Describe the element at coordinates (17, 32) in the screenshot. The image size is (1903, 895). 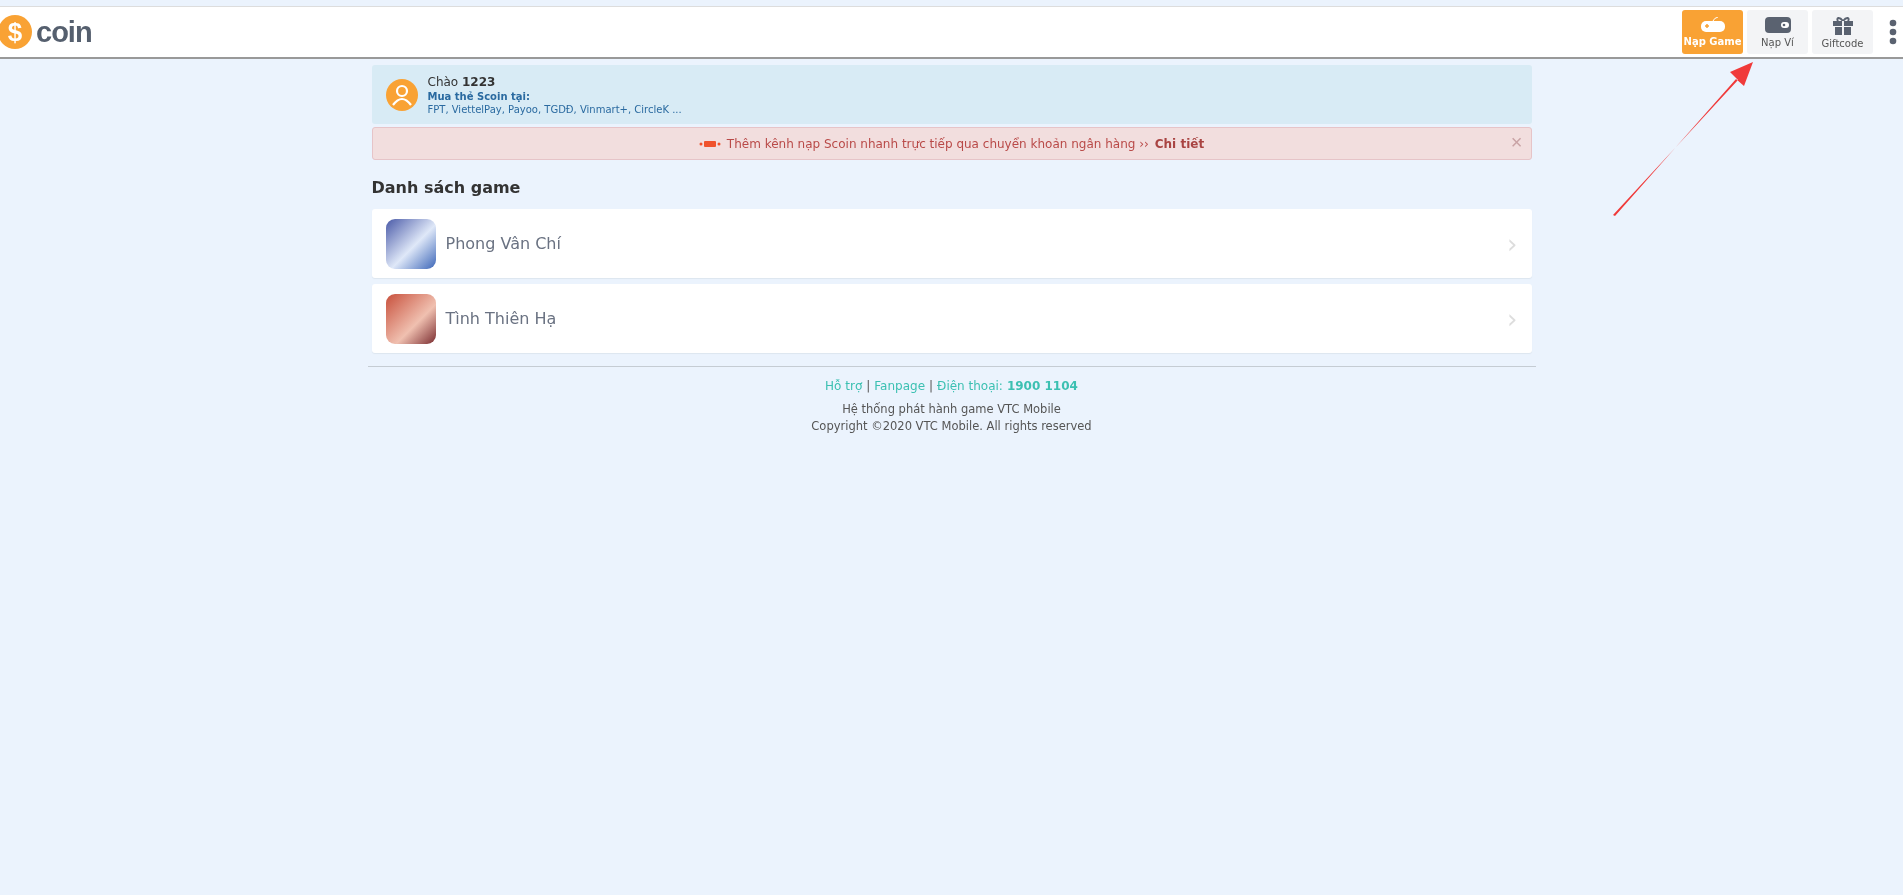
I see `dollar-coin-icon: $` at that location.